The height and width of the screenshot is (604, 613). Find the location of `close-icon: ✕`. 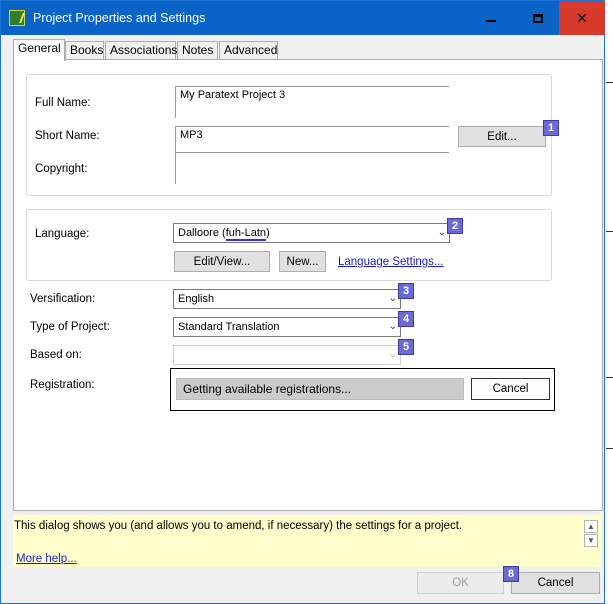

close-icon: ✕ is located at coordinates (582, 17).